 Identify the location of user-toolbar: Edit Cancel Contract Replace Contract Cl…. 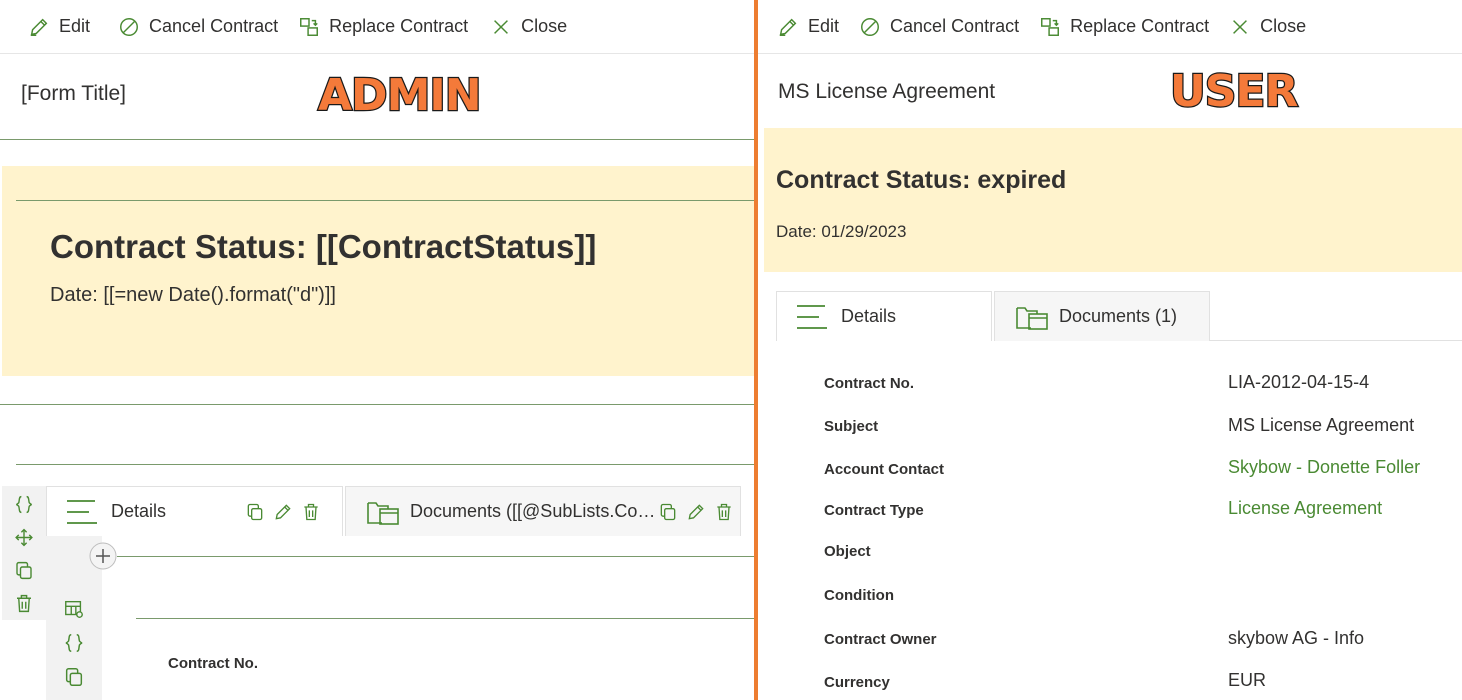
(1110, 27).